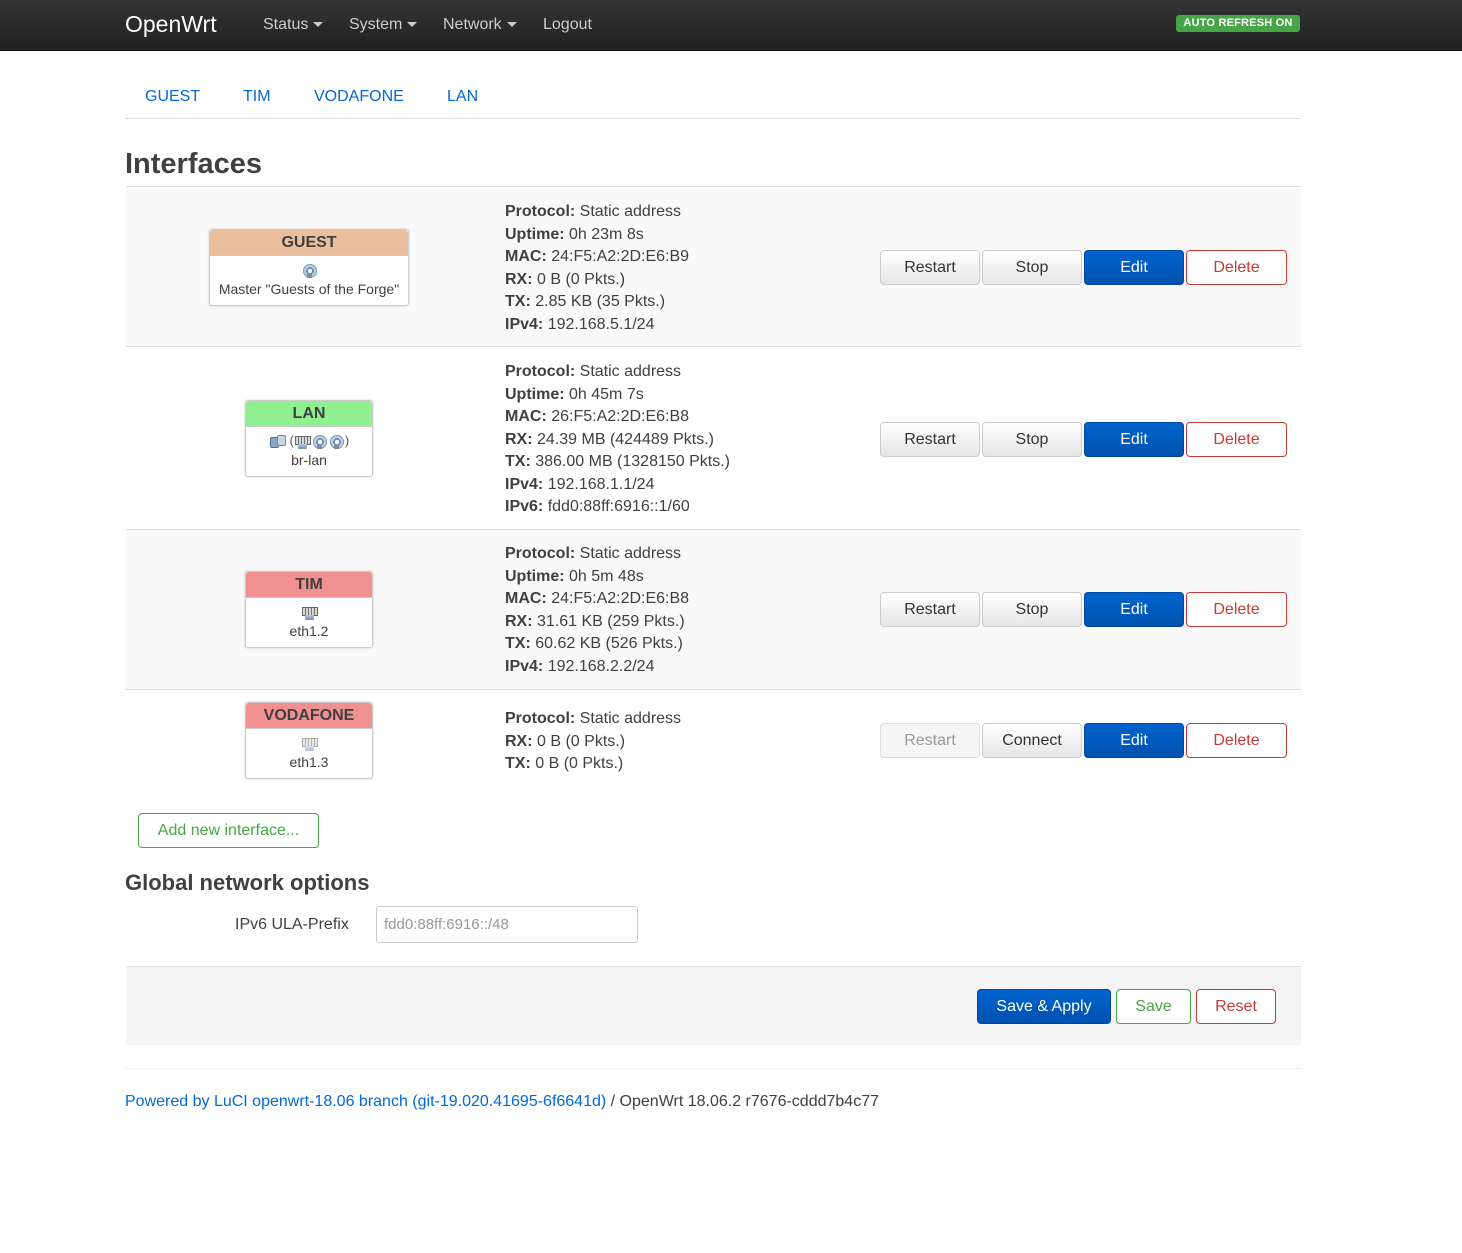 The width and height of the screenshot is (1462, 1253). Describe the element at coordinates (309, 289) in the screenshot. I see `ifacebox-device: Master "Guests of the Forge"` at that location.